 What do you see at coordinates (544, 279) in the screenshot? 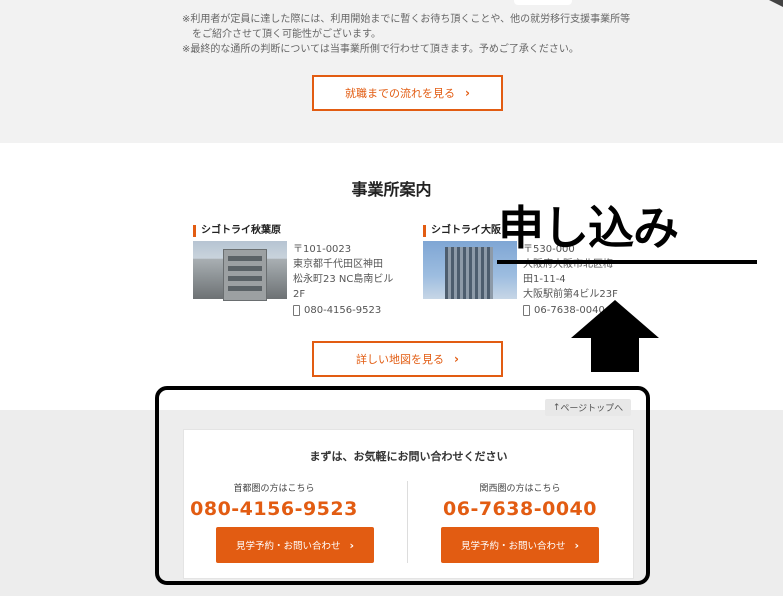
I see `address-line: 田1-11-4` at bounding box center [544, 279].